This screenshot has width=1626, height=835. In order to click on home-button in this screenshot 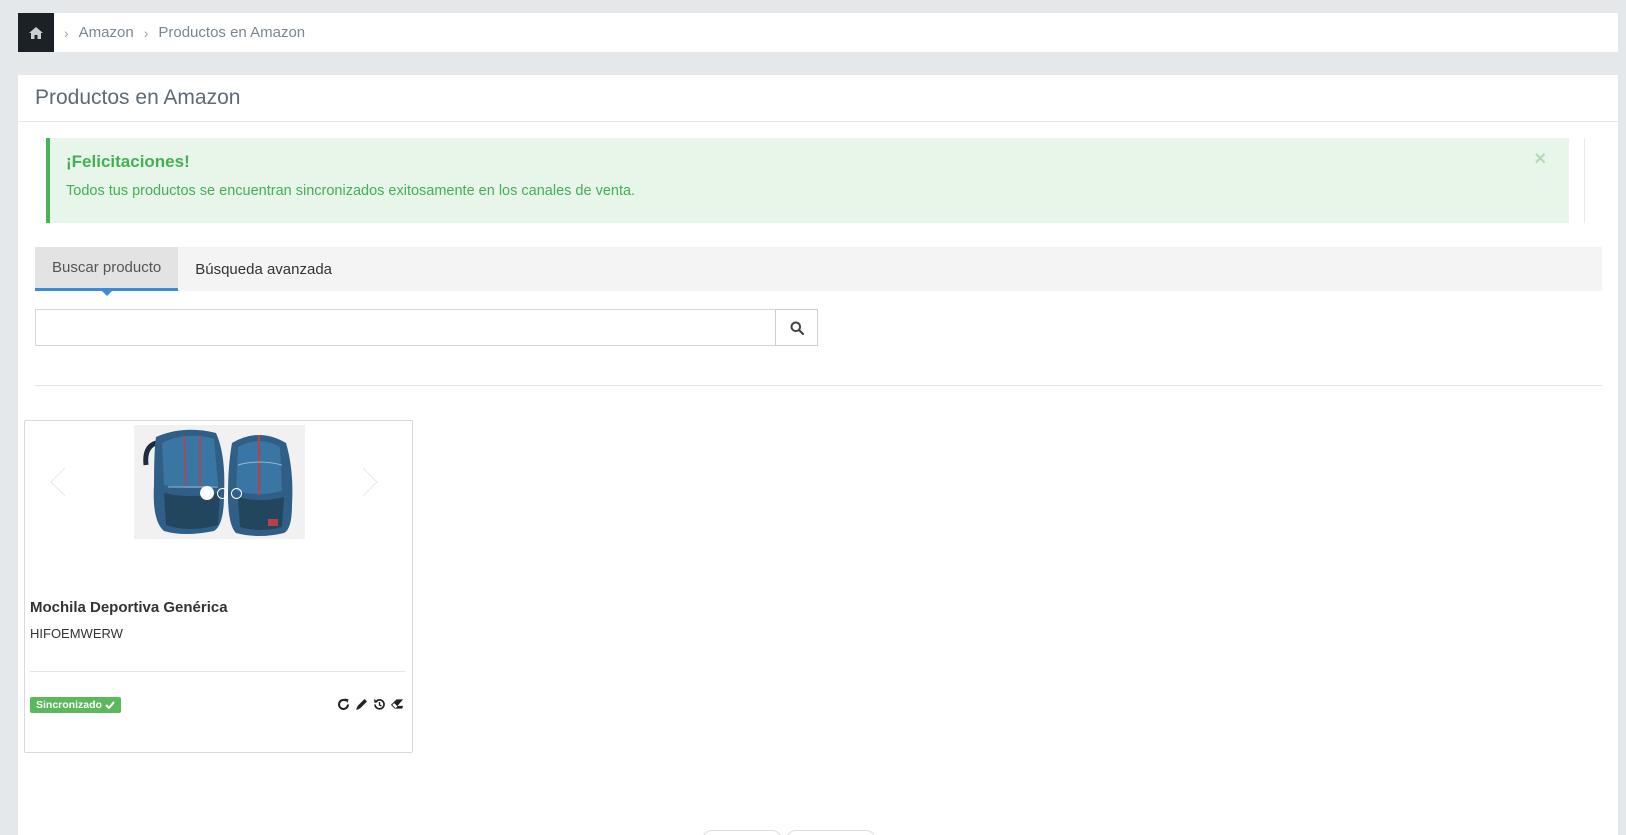, I will do `click(36, 32)`.